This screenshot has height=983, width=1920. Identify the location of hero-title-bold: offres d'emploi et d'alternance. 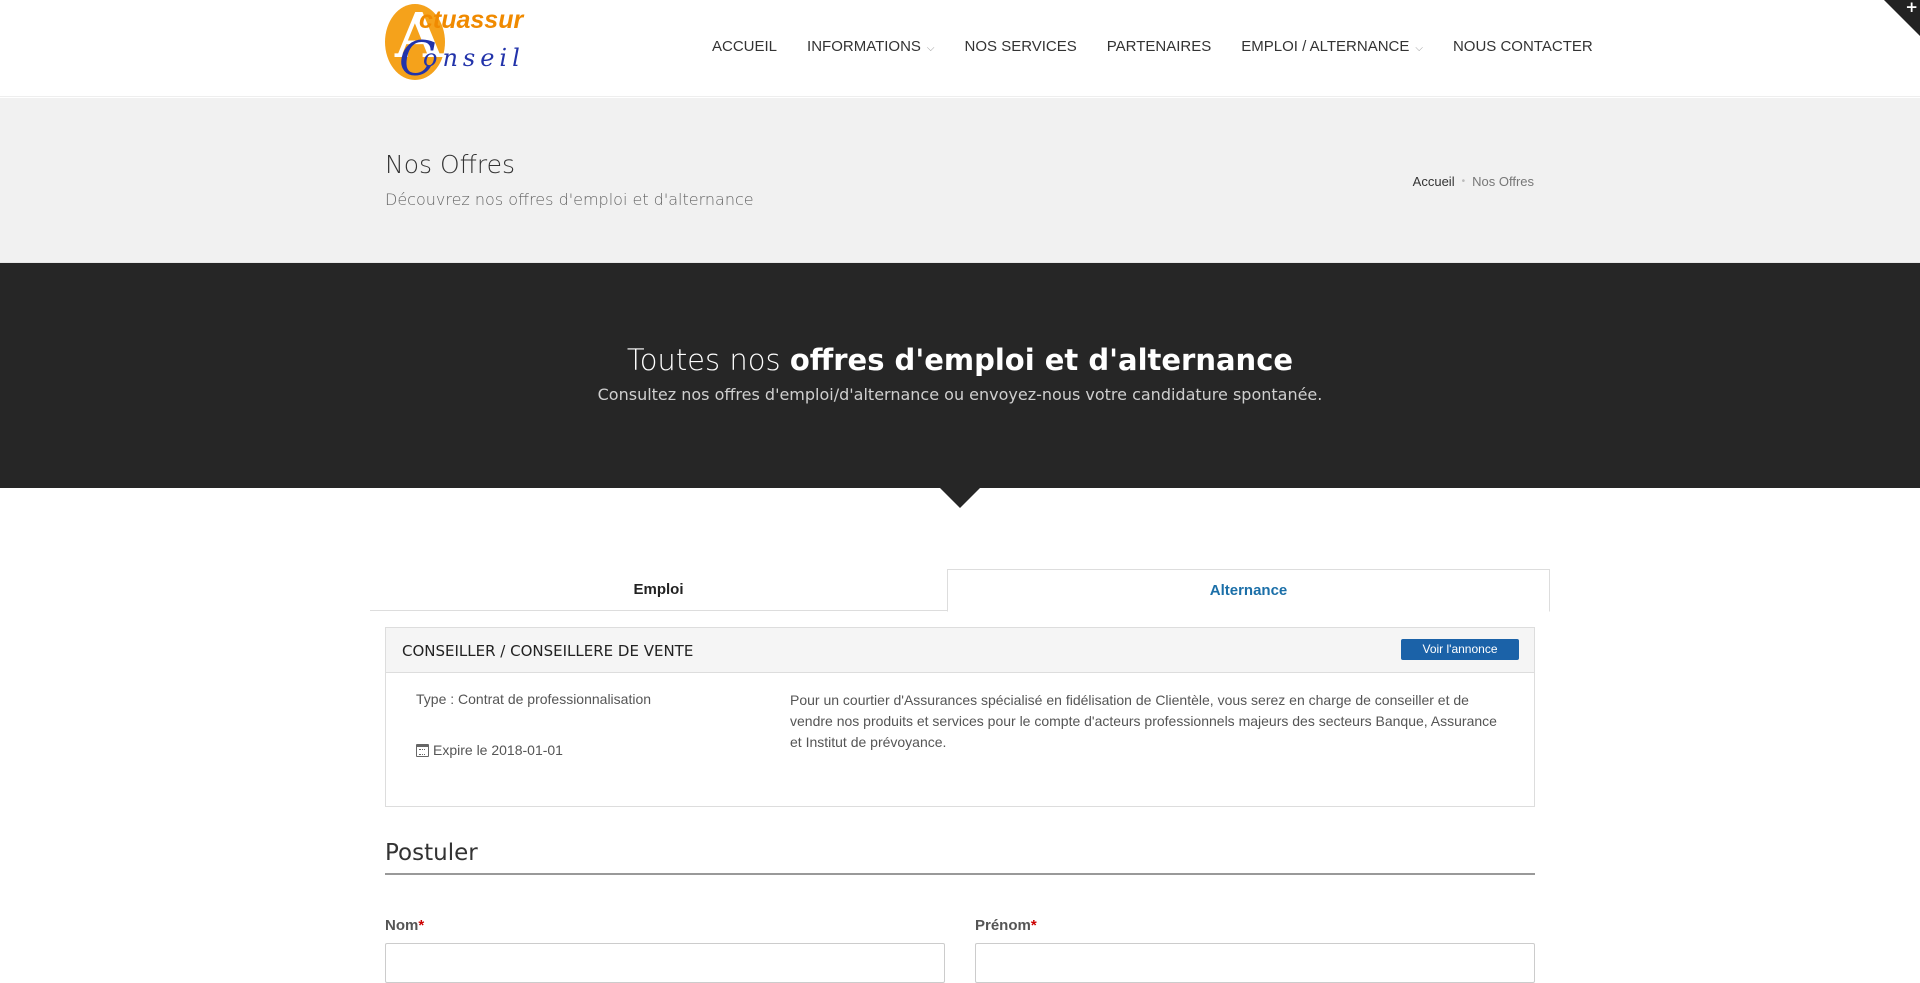
(1041, 360).